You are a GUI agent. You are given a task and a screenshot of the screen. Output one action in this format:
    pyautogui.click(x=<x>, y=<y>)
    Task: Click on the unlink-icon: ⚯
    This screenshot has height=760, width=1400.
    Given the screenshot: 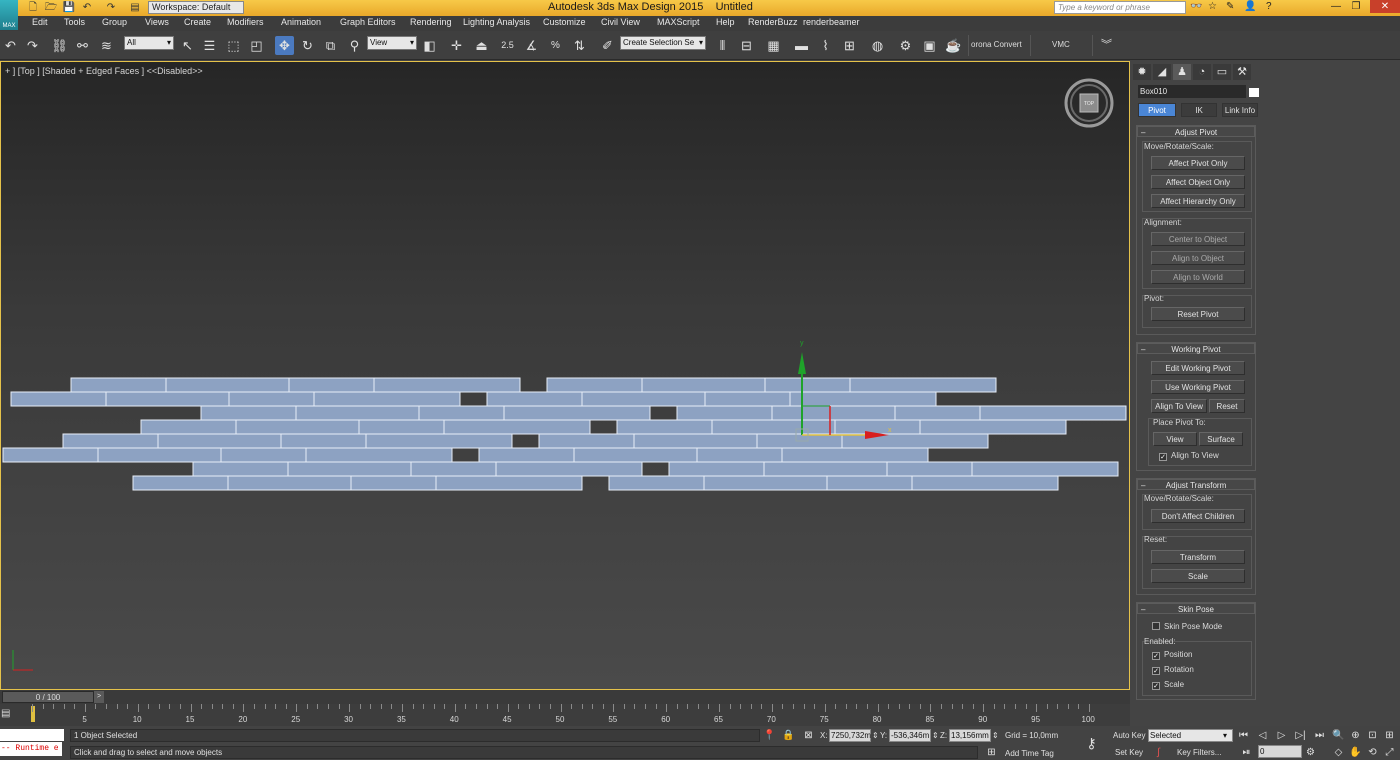 What is the action you would take?
    pyautogui.click(x=82, y=45)
    